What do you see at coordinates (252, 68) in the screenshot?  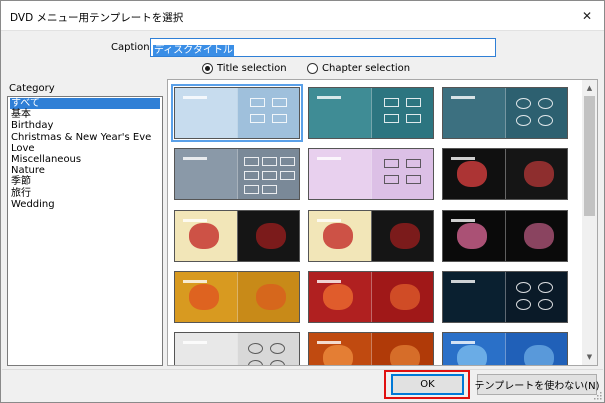 I see `radio-title-selection-label: Title selection` at bounding box center [252, 68].